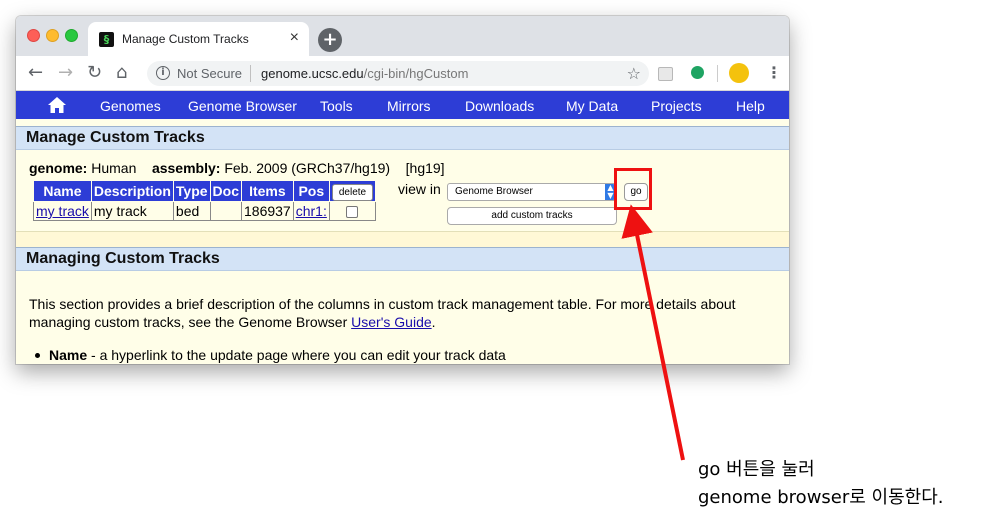 The image size is (986, 529). I want to click on annotation-arrow-icon, so click(653, 332).